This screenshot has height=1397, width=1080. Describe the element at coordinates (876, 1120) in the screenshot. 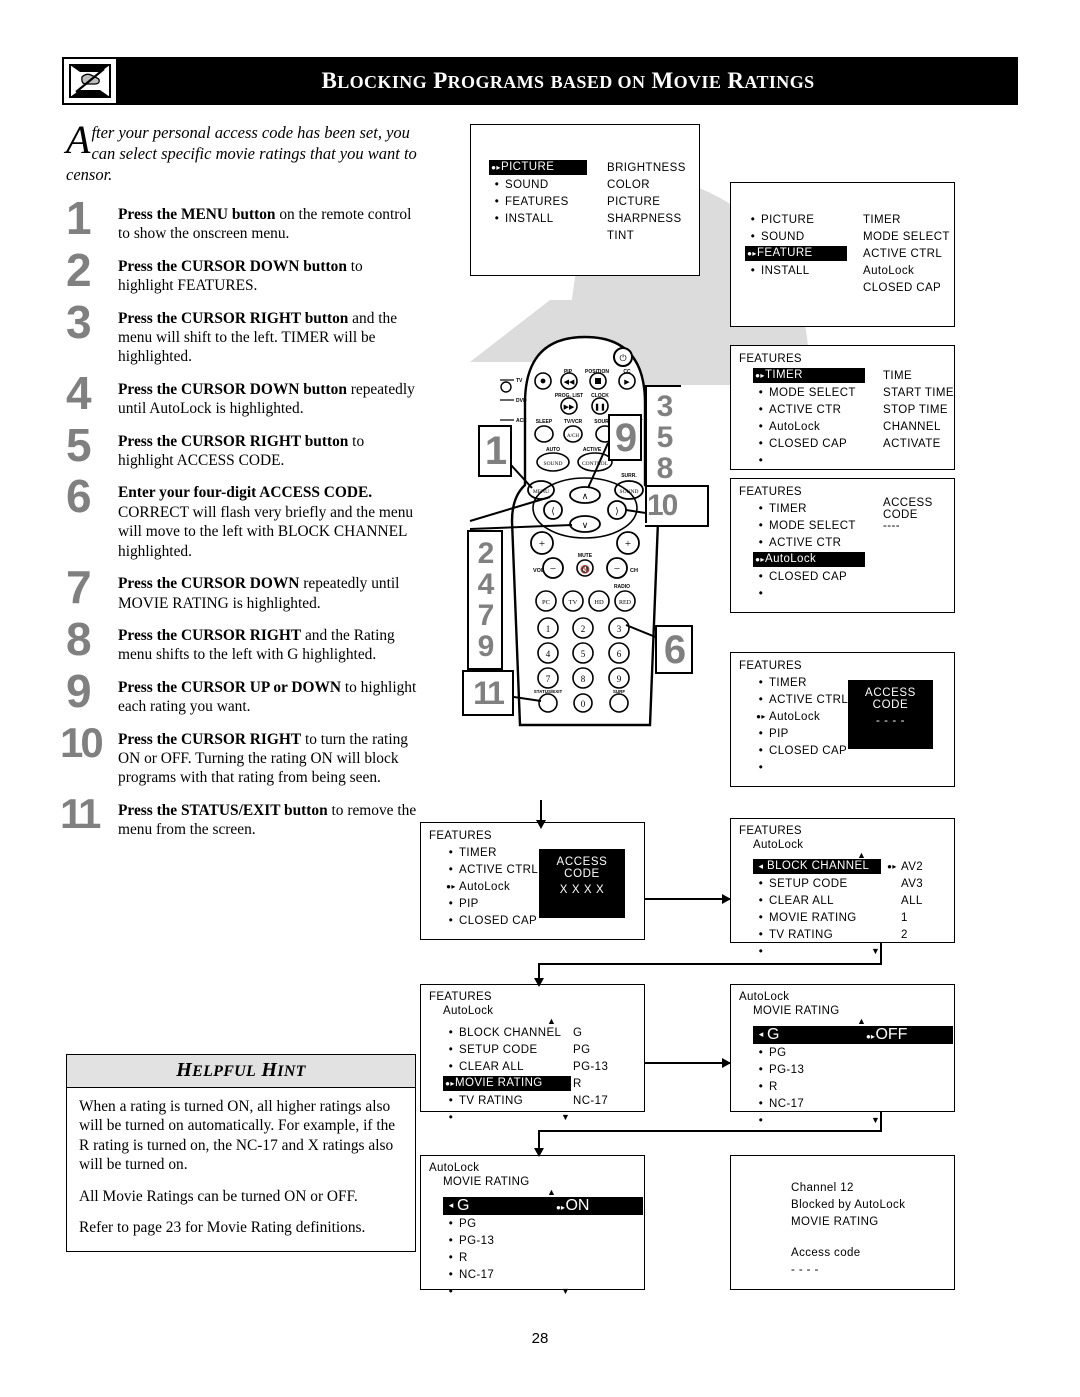

I see `scroll-down-arrow-icon: ▼` at that location.